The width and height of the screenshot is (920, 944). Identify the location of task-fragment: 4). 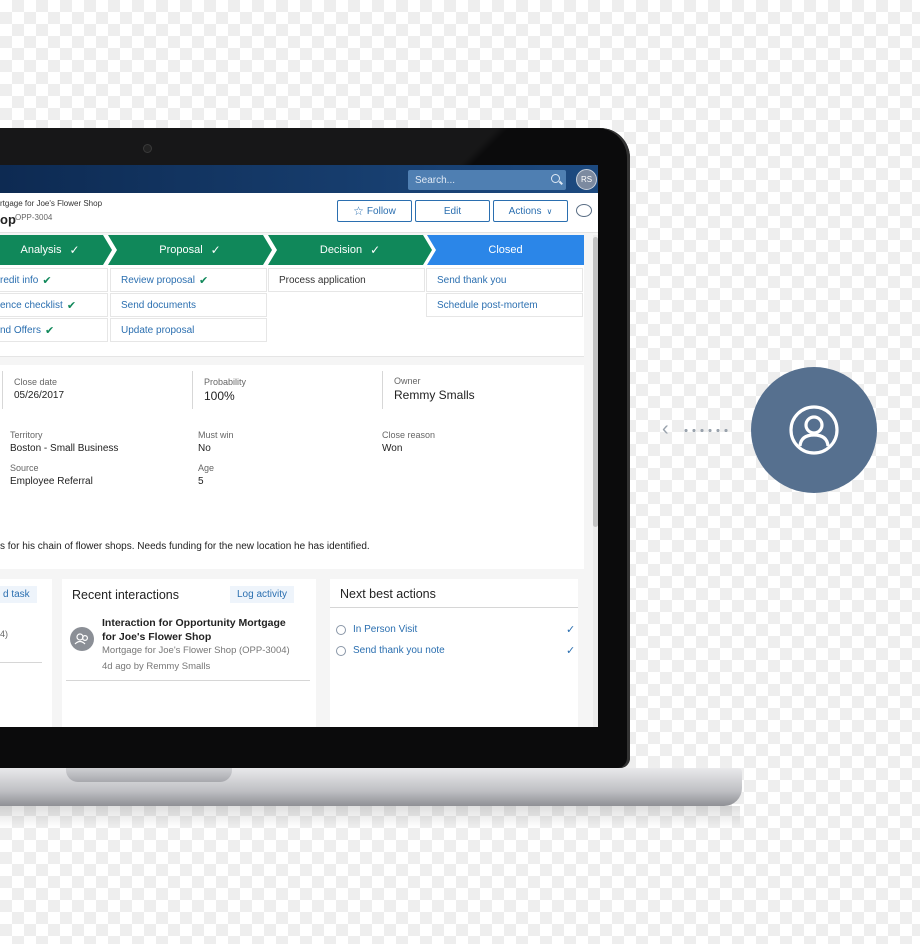
(4, 634).